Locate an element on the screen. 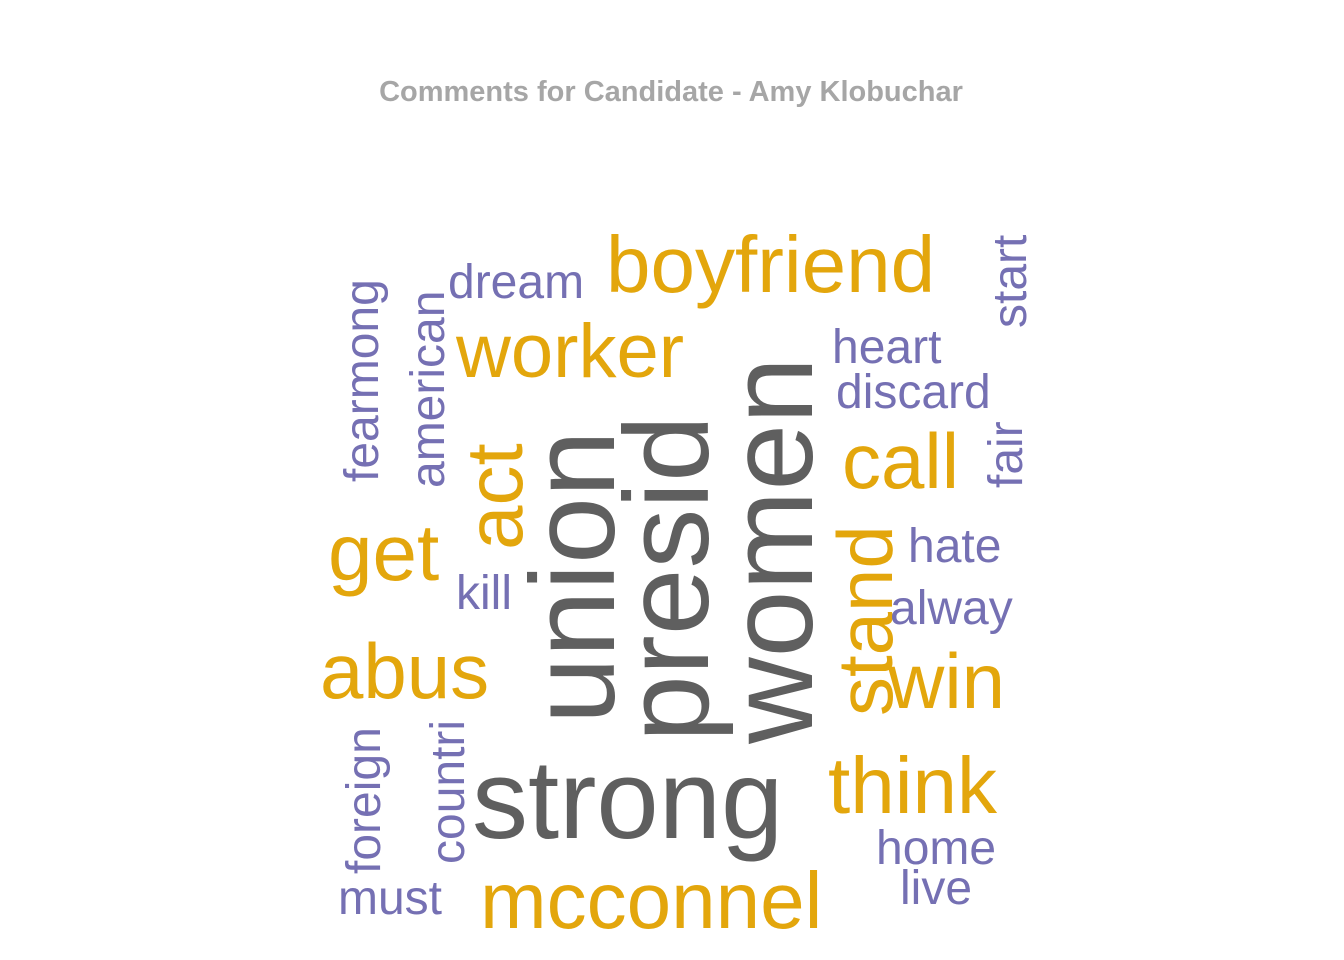 This screenshot has height=960, width=1344. word-discard: discard is located at coordinates (913, 392).